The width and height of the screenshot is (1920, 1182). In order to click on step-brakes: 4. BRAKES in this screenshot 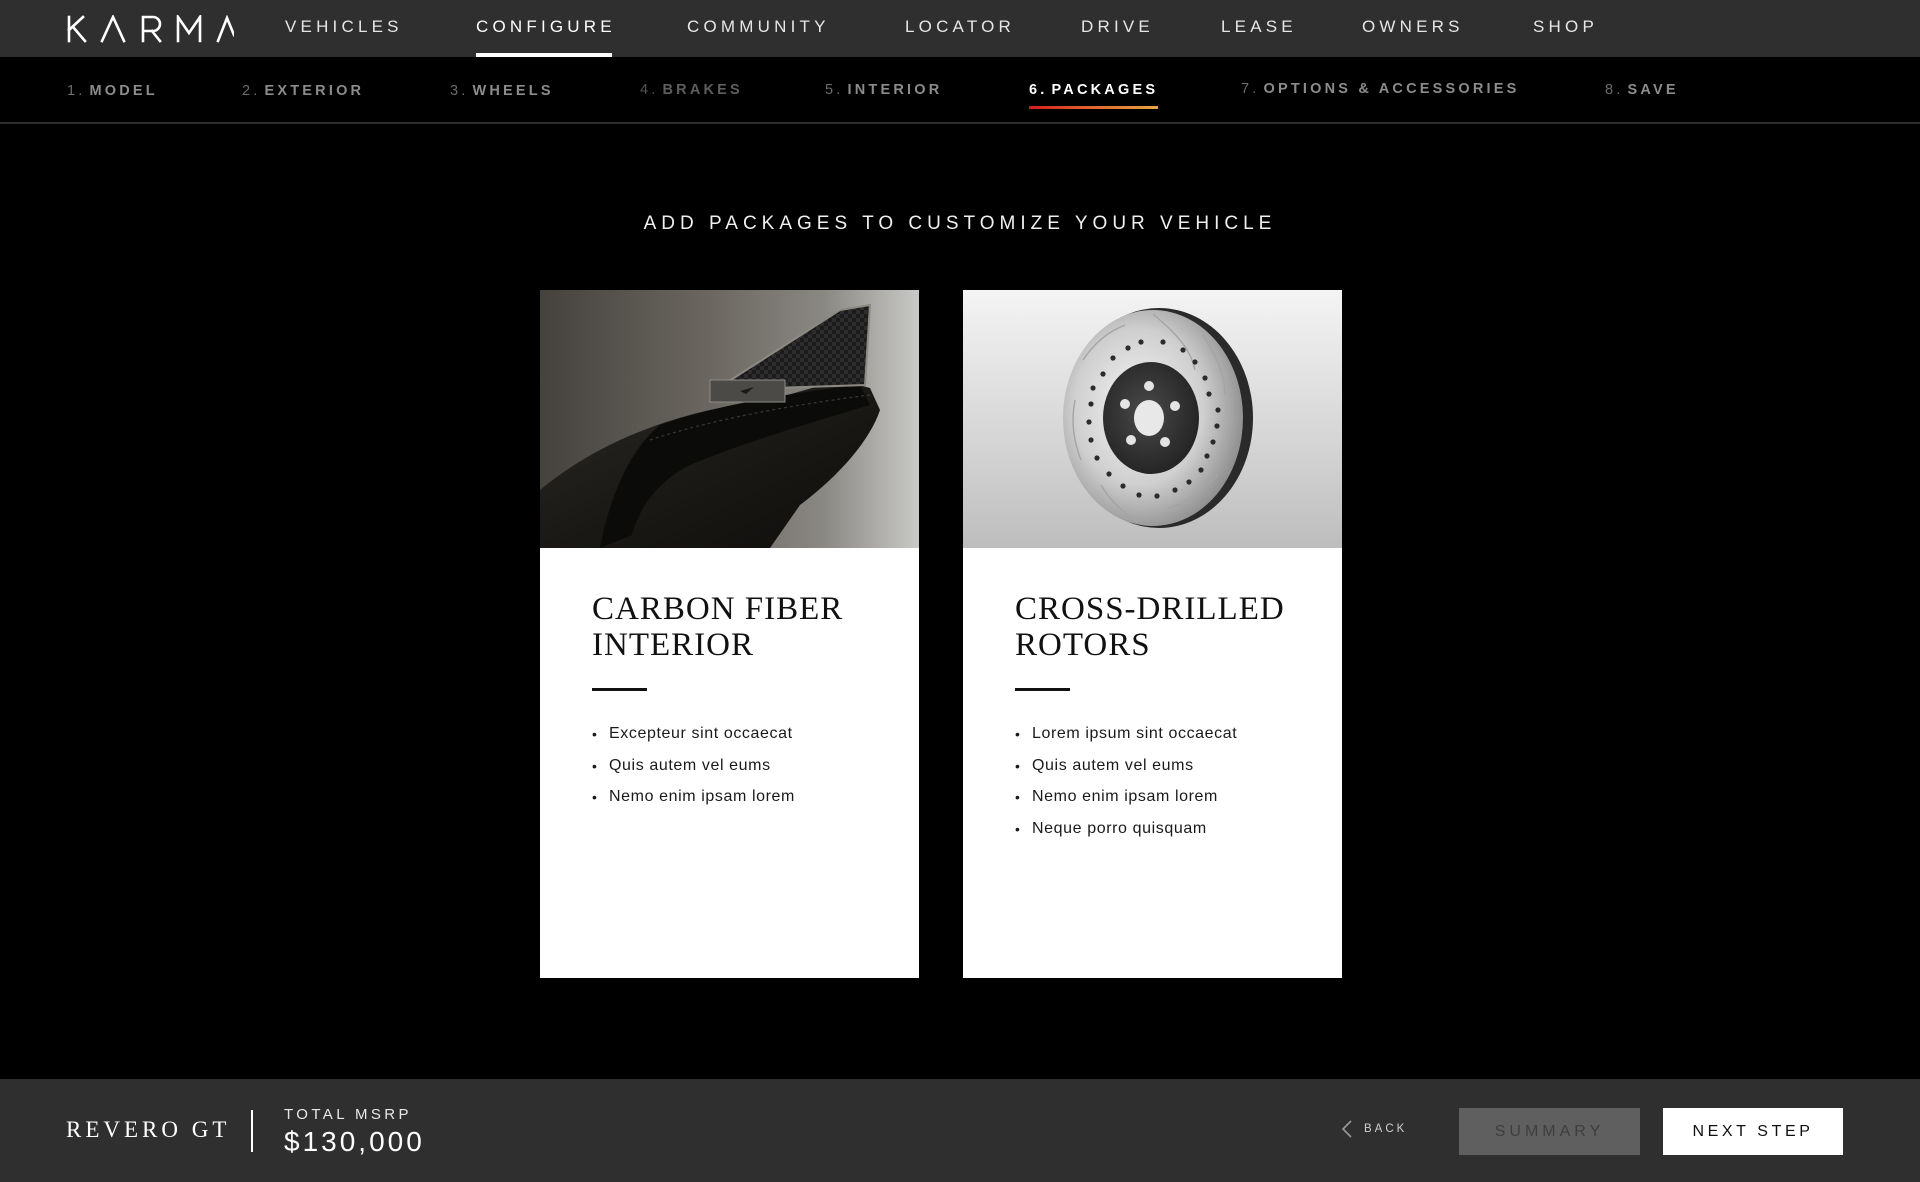, I will do `click(691, 90)`.